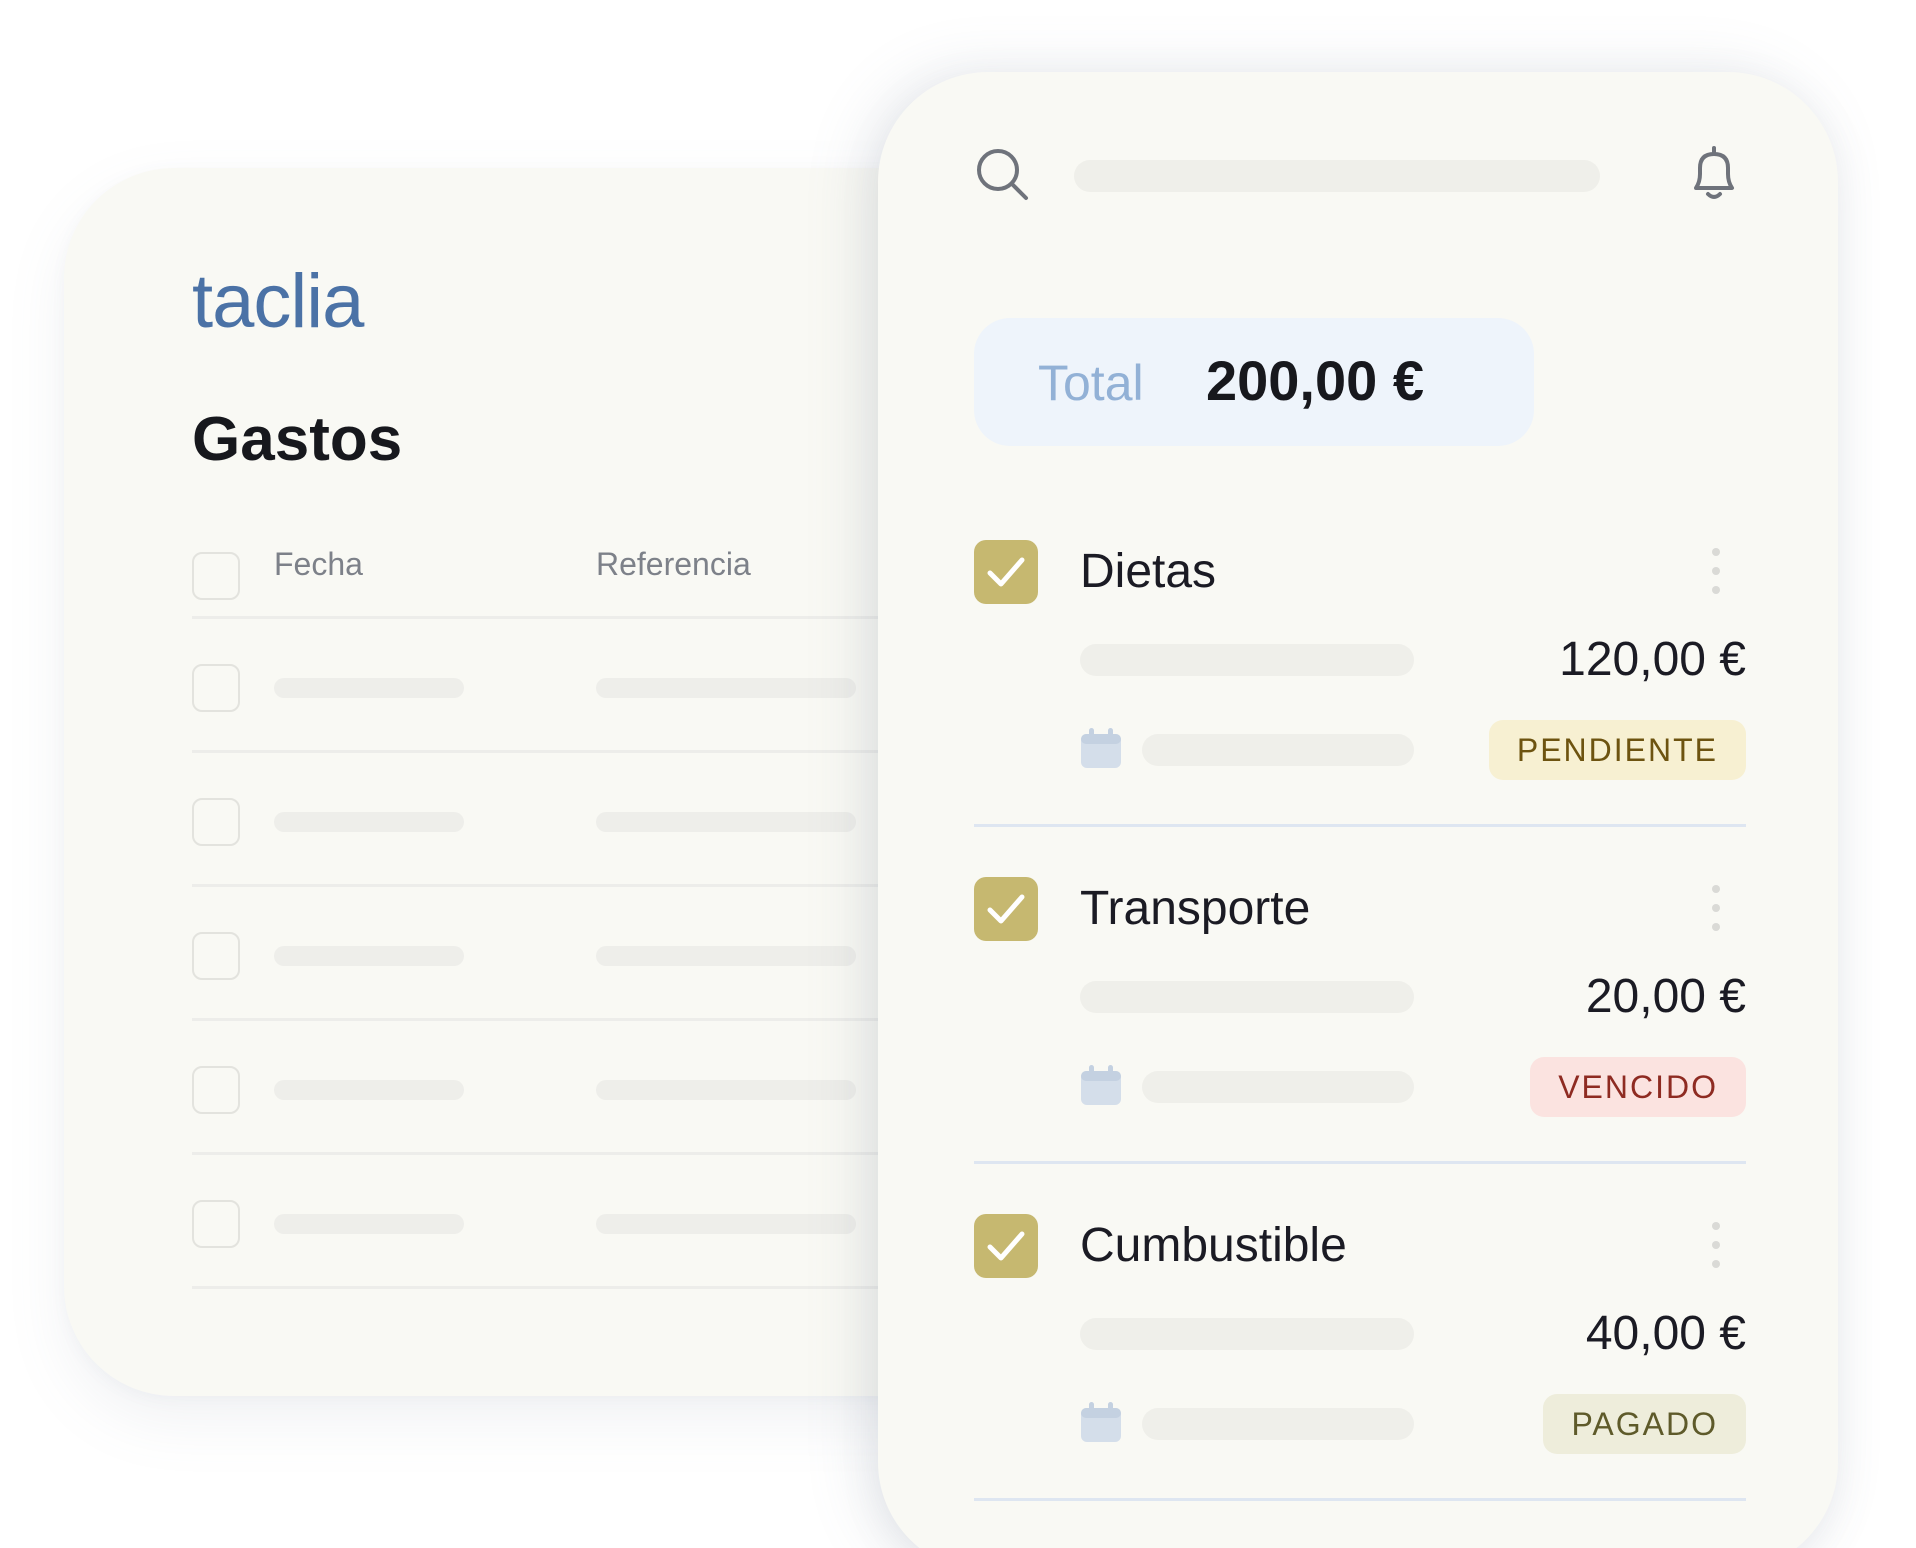 The width and height of the screenshot is (1916, 1548). Describe the element at coordinates (1002, 176) in the screenshot. I see `search-icon` at that location.